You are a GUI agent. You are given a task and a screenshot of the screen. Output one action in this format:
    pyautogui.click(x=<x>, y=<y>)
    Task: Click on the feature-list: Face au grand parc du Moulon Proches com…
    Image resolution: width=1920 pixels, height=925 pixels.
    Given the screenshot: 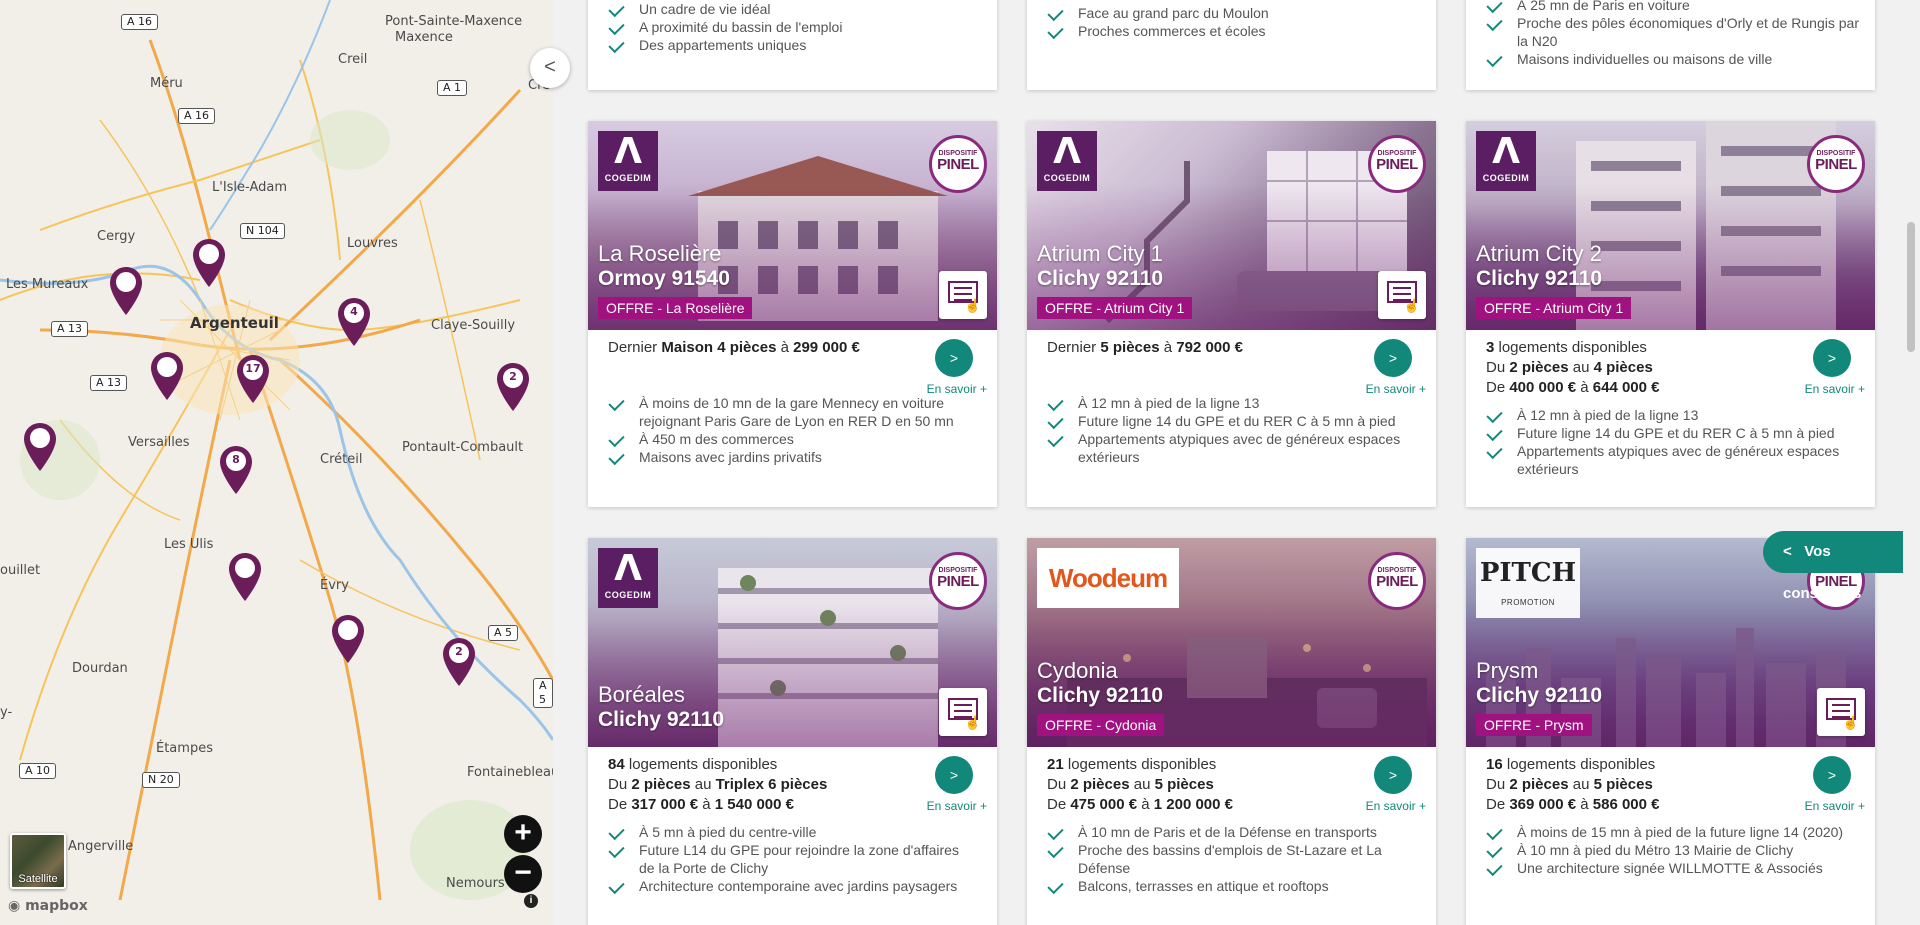 What is the action you would take?
    pyautogui.click(x=1158, y=22)
    